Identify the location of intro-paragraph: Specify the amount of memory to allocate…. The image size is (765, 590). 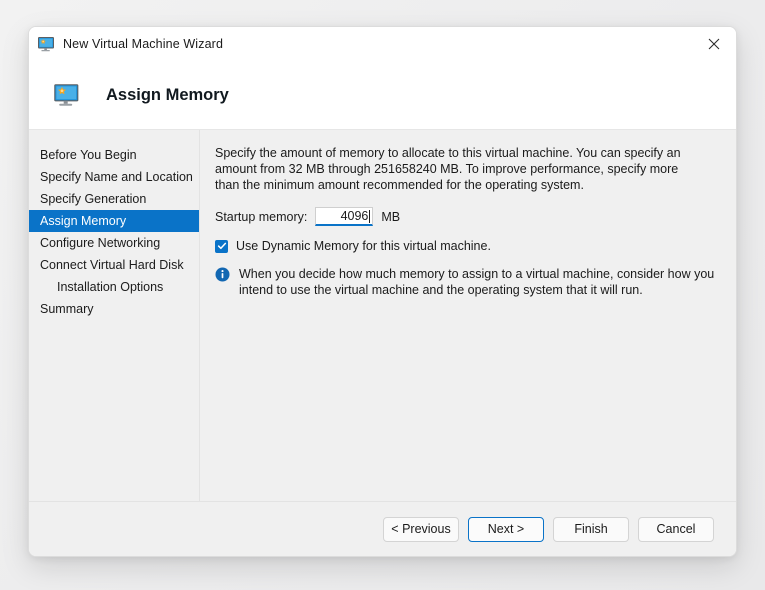
(448, 169).